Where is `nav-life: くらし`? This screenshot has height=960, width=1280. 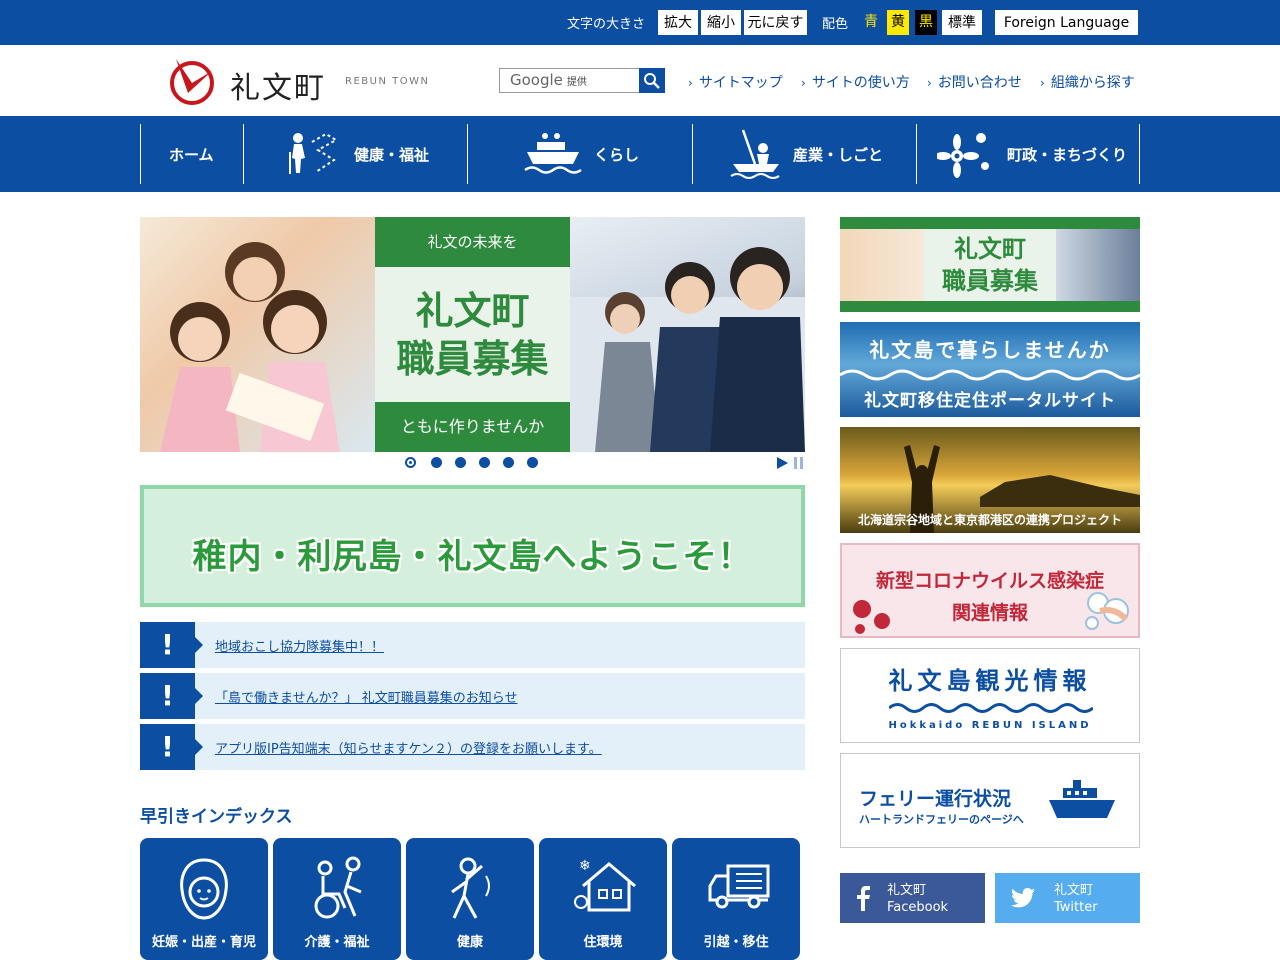
nav-life: くらし is located at coordinates (579, 154).